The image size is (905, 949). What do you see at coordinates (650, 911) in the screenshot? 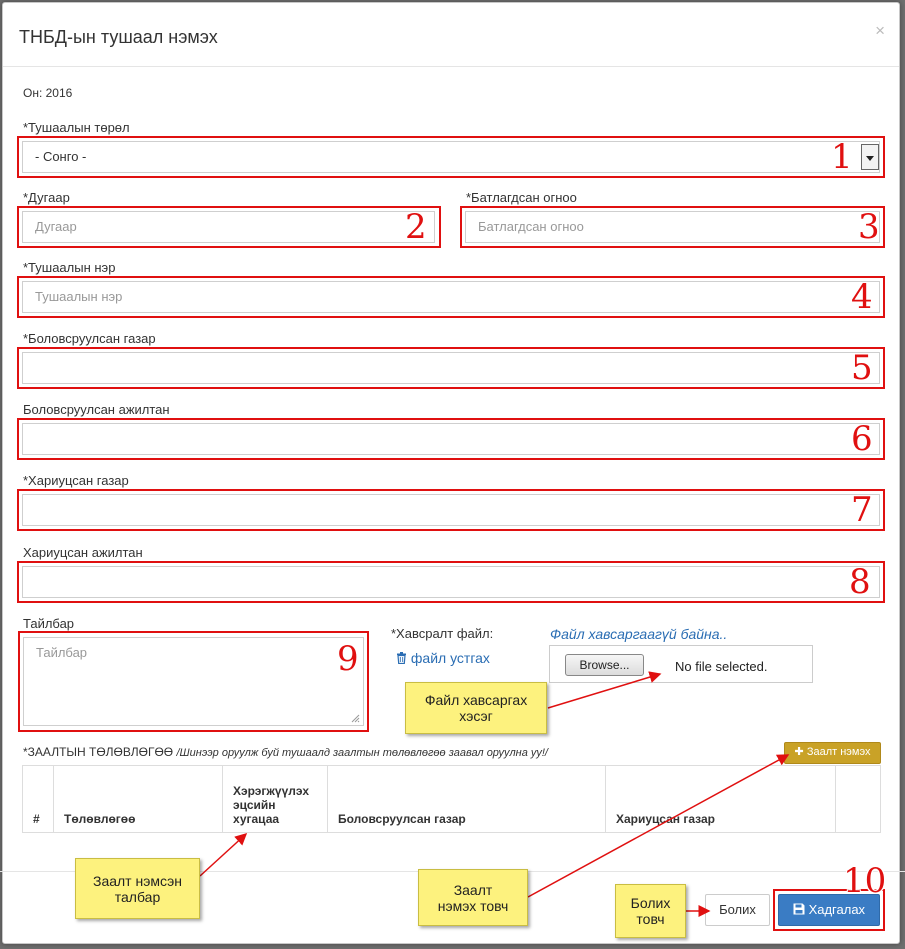
I see `callout-cancel: Болих товч` at bounding box center [650, 911].